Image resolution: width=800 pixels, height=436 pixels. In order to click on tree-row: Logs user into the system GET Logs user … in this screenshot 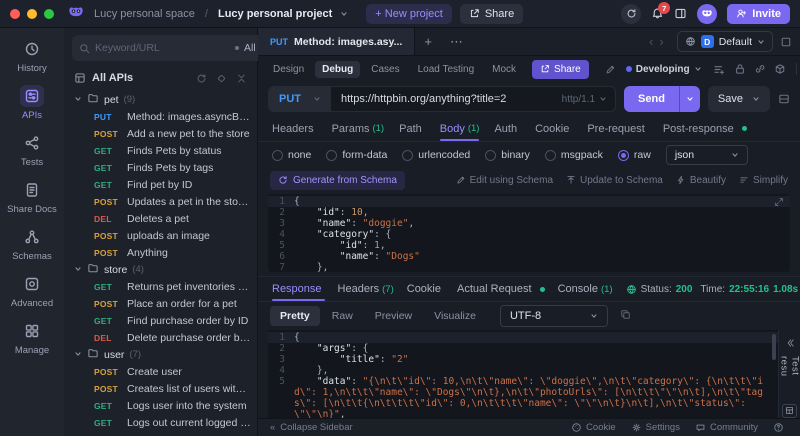, I will do `click(160, 405)`.